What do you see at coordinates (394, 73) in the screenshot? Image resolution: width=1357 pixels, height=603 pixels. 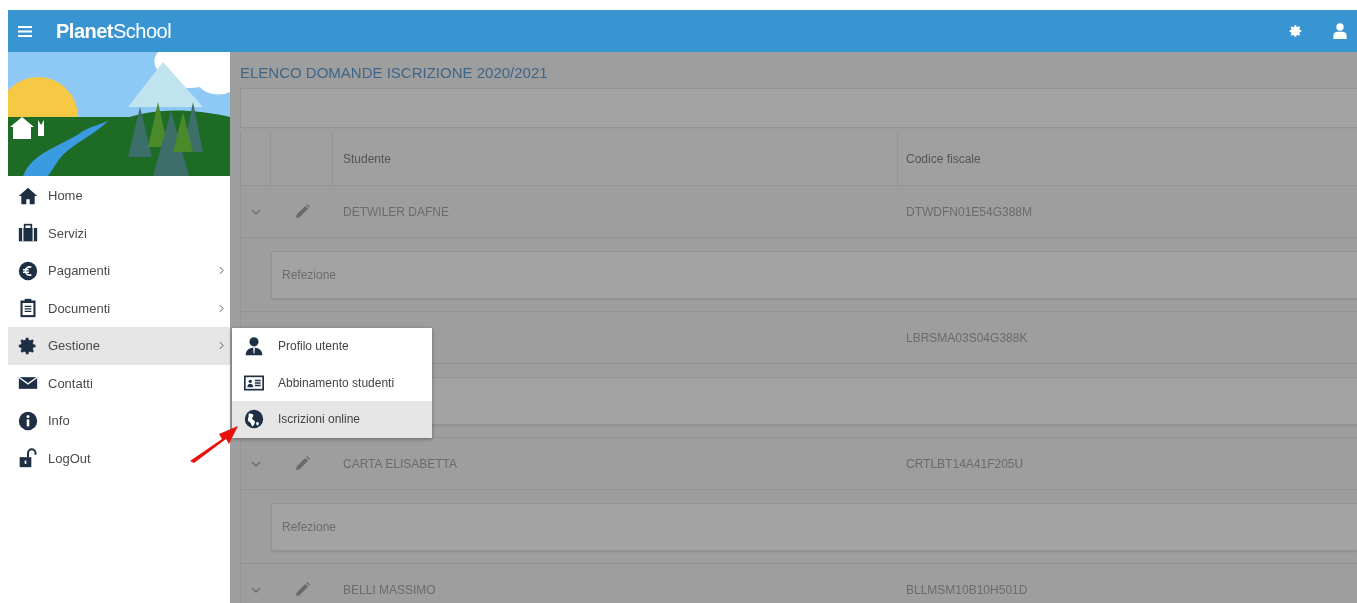 I see `page-title: ELENCO DOMANDE ISCRIZIONE 2020/2021` at bounding box center [394, 73].